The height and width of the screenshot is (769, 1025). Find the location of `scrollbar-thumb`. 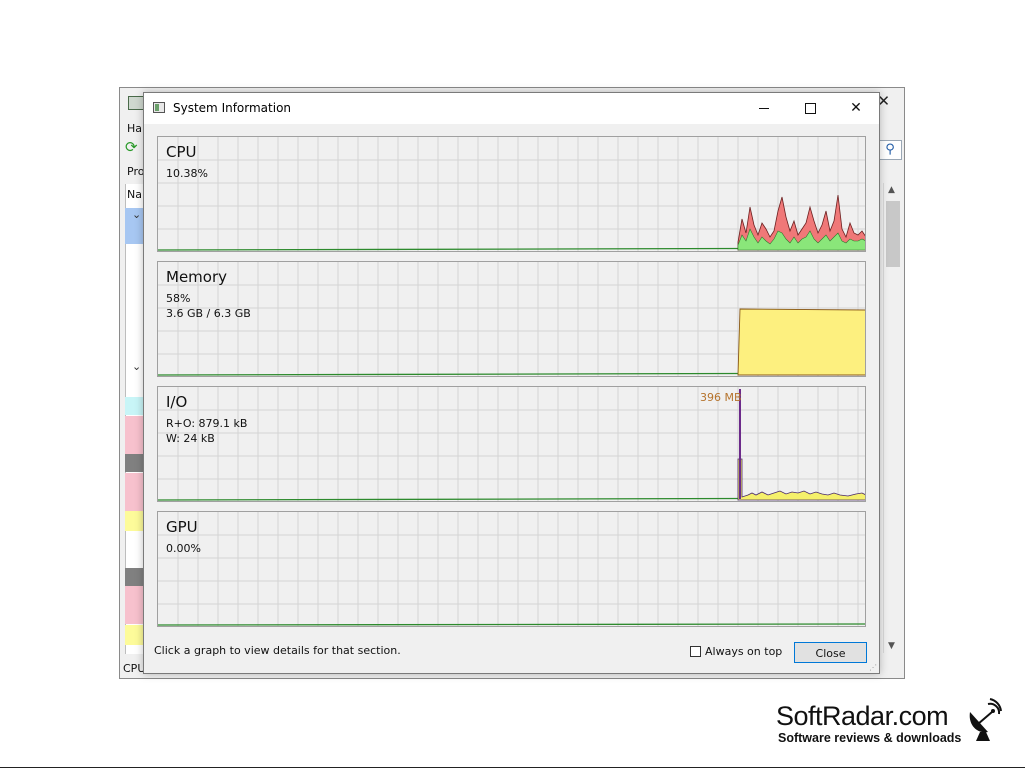

scrollbar-thumb is located at coordinates (893, 234).